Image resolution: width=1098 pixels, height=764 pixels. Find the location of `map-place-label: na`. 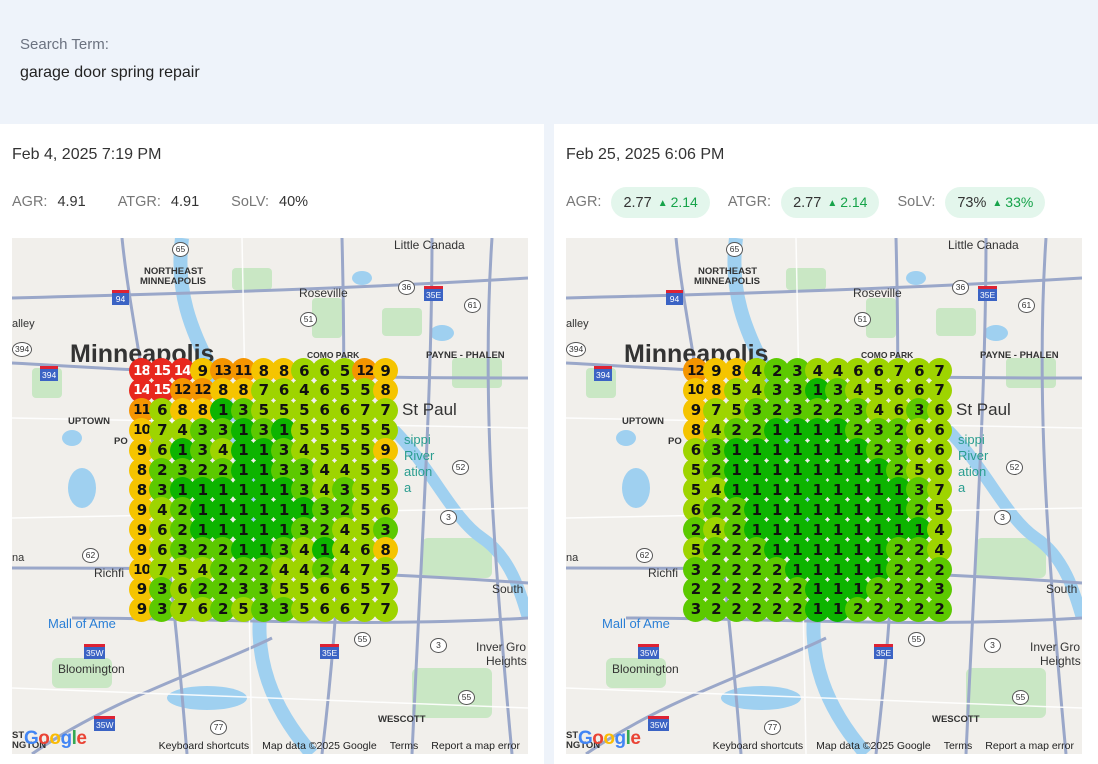

map-place-label: na is located at coordinates (572, 558).